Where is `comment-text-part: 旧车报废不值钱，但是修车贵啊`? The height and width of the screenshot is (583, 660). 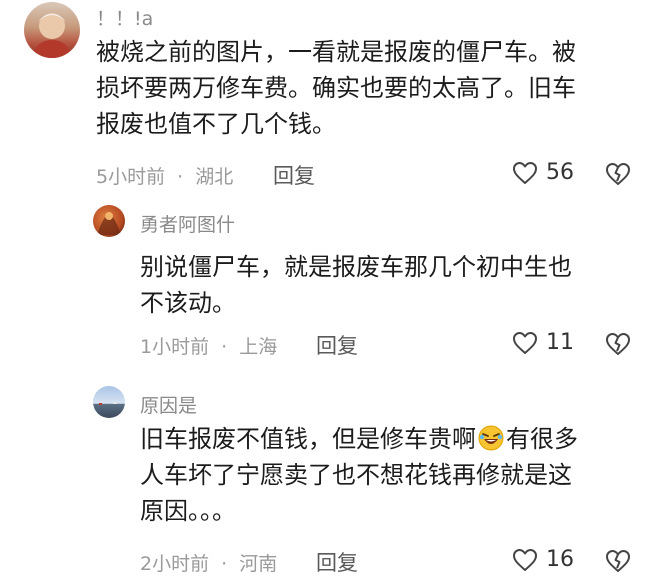 comment-text-part: 旧车报废不值钱，但是修车贵啊 is located at coordinates (308, 439).